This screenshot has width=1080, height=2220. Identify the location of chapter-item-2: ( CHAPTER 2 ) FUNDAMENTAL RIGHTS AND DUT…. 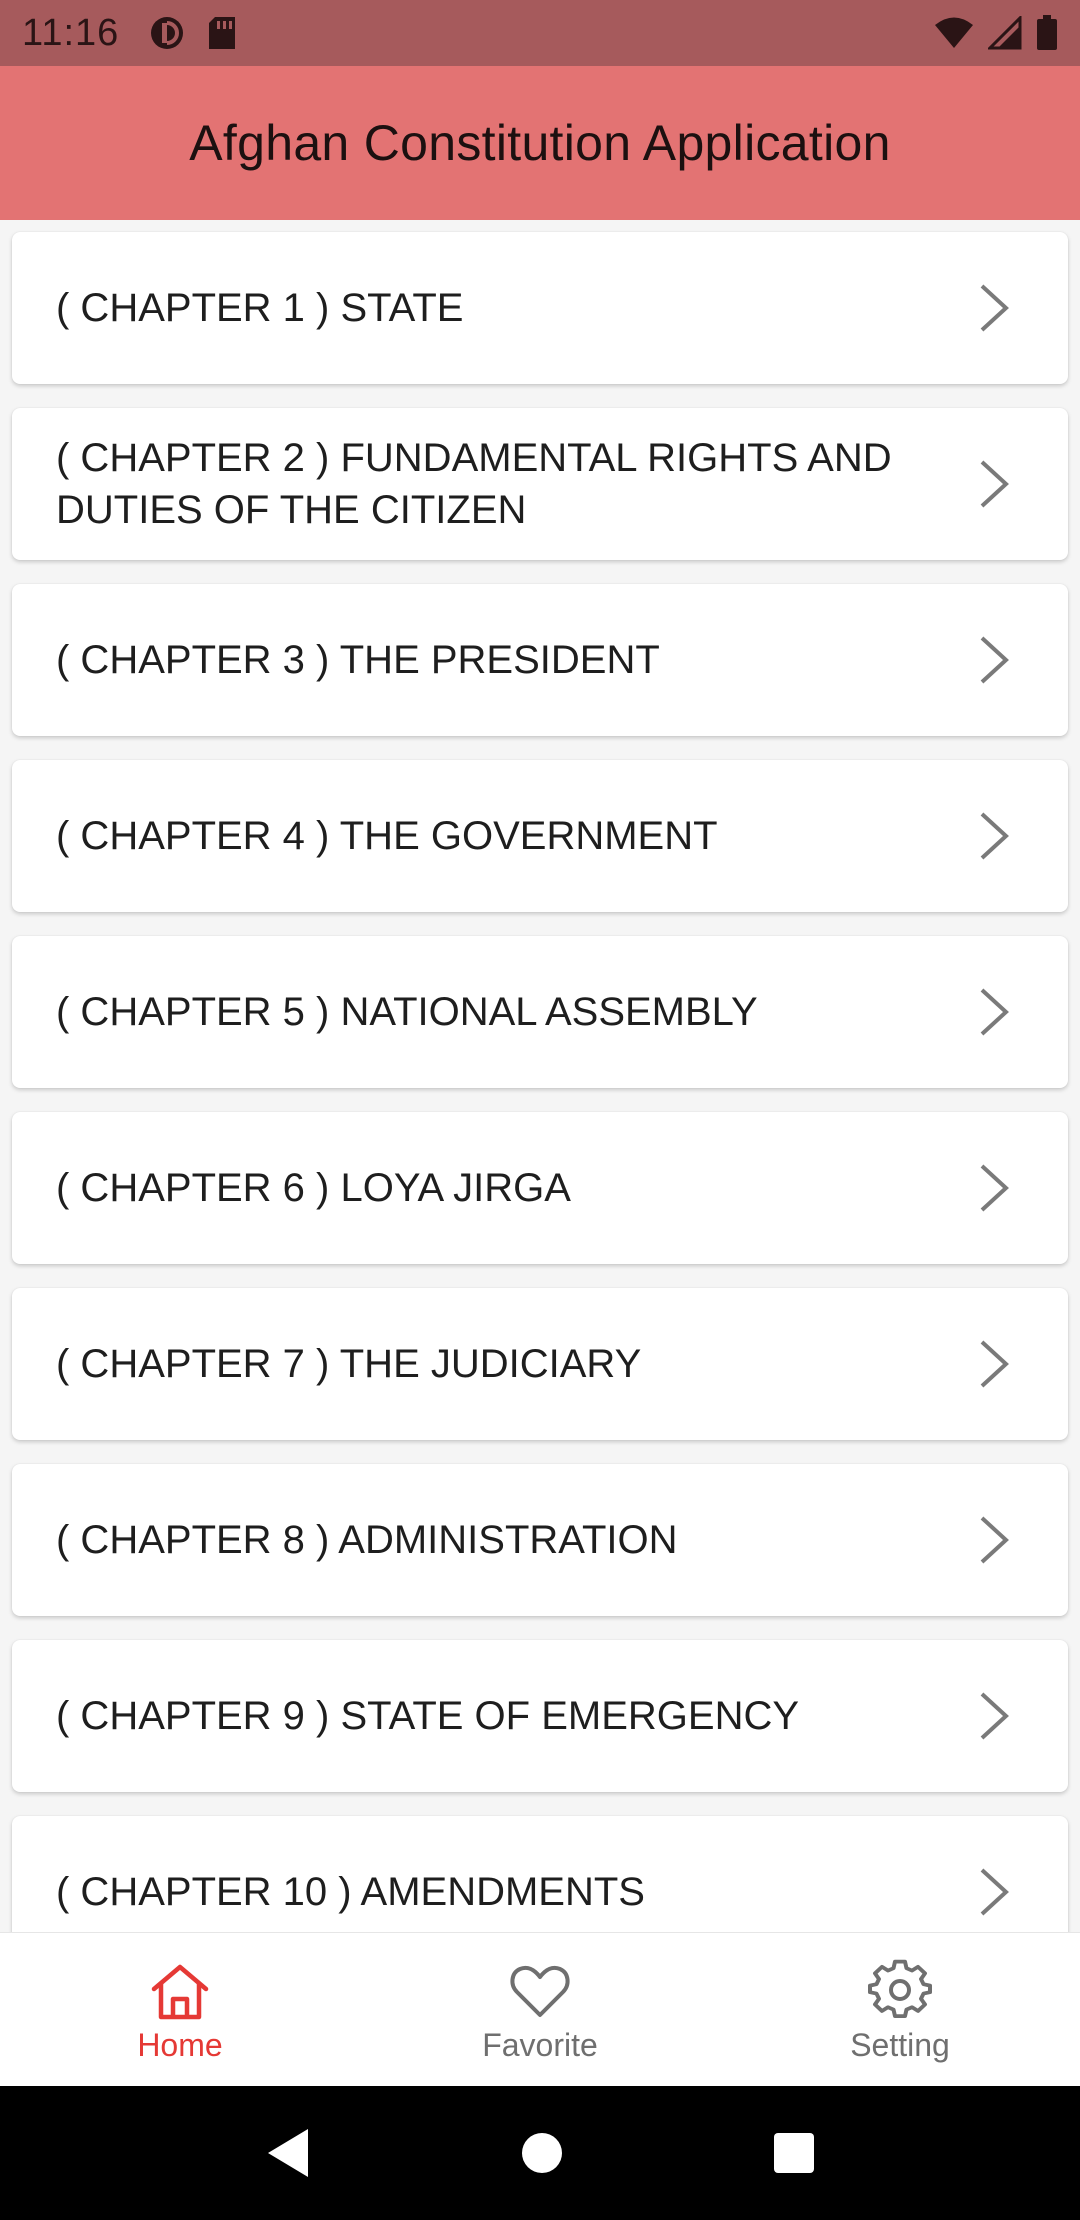
(540, 484).